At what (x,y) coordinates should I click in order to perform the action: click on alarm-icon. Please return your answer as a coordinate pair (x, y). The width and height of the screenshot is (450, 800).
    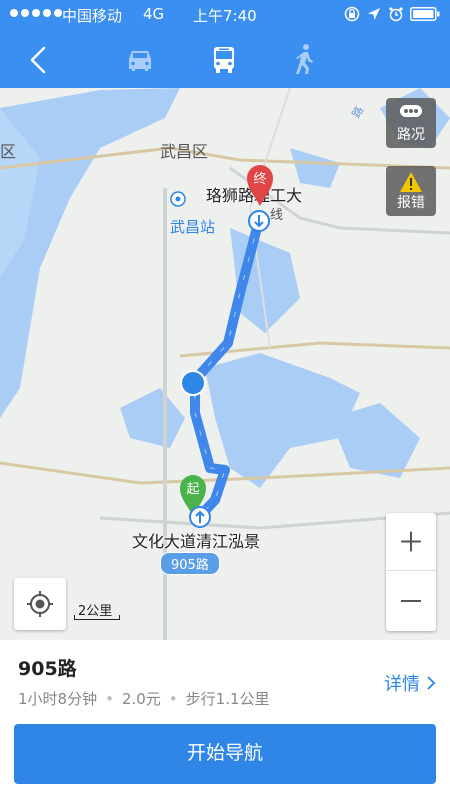
    Looking at the image, I should click on (396, 14).